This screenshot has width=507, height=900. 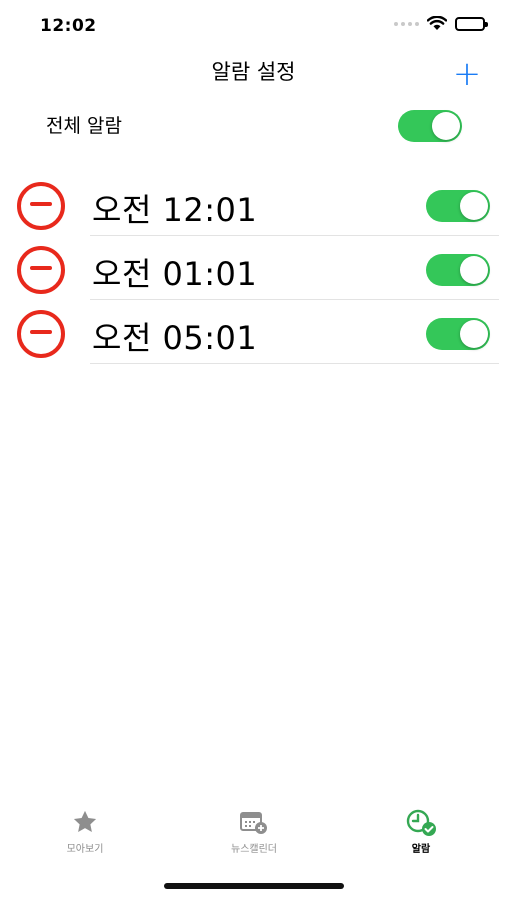 I want to click on alarm-time: 오전 12:01, so click(x=175, y=210).